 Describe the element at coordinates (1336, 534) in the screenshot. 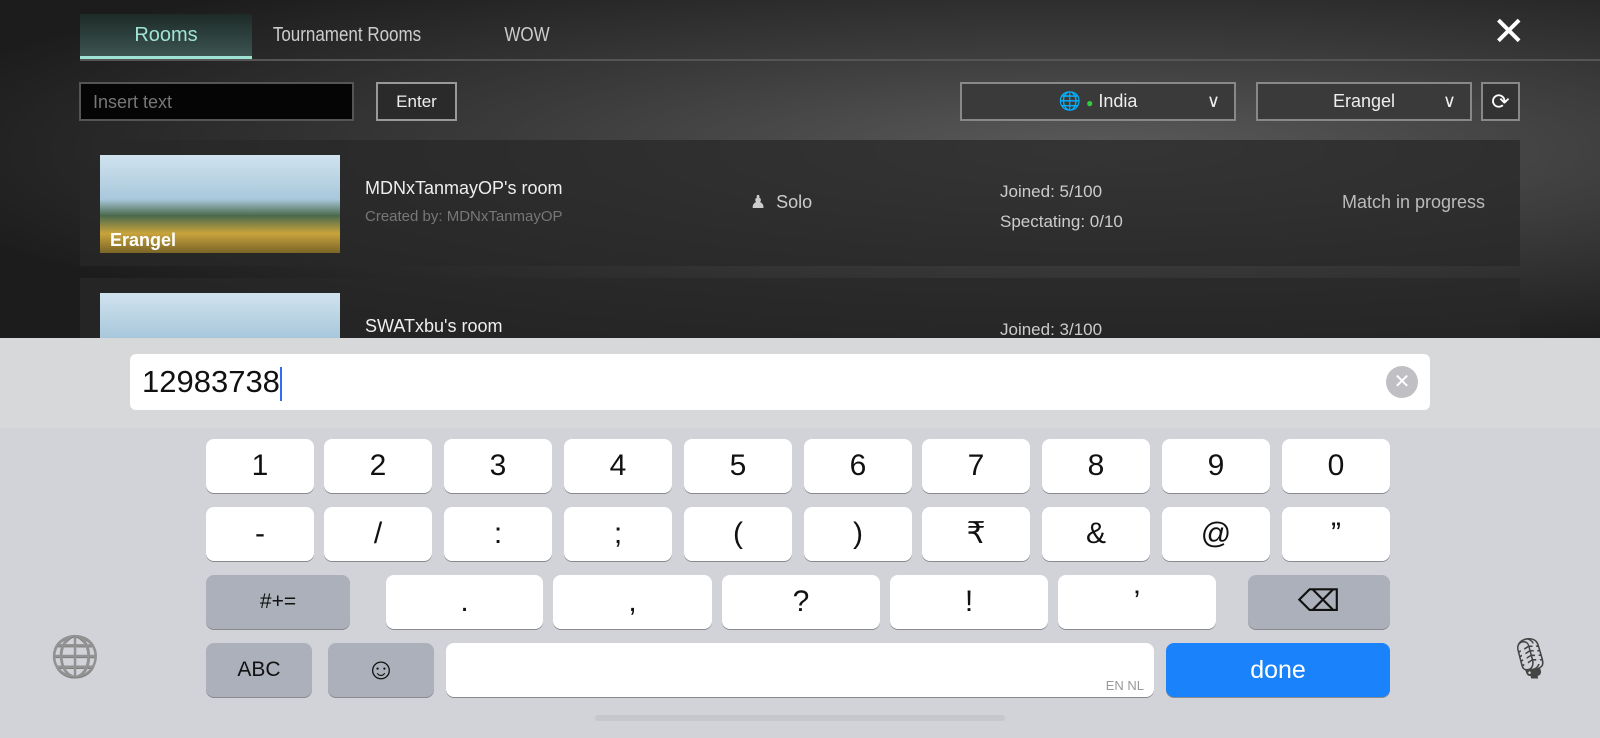

I see `key-symbol: ”` at that location.